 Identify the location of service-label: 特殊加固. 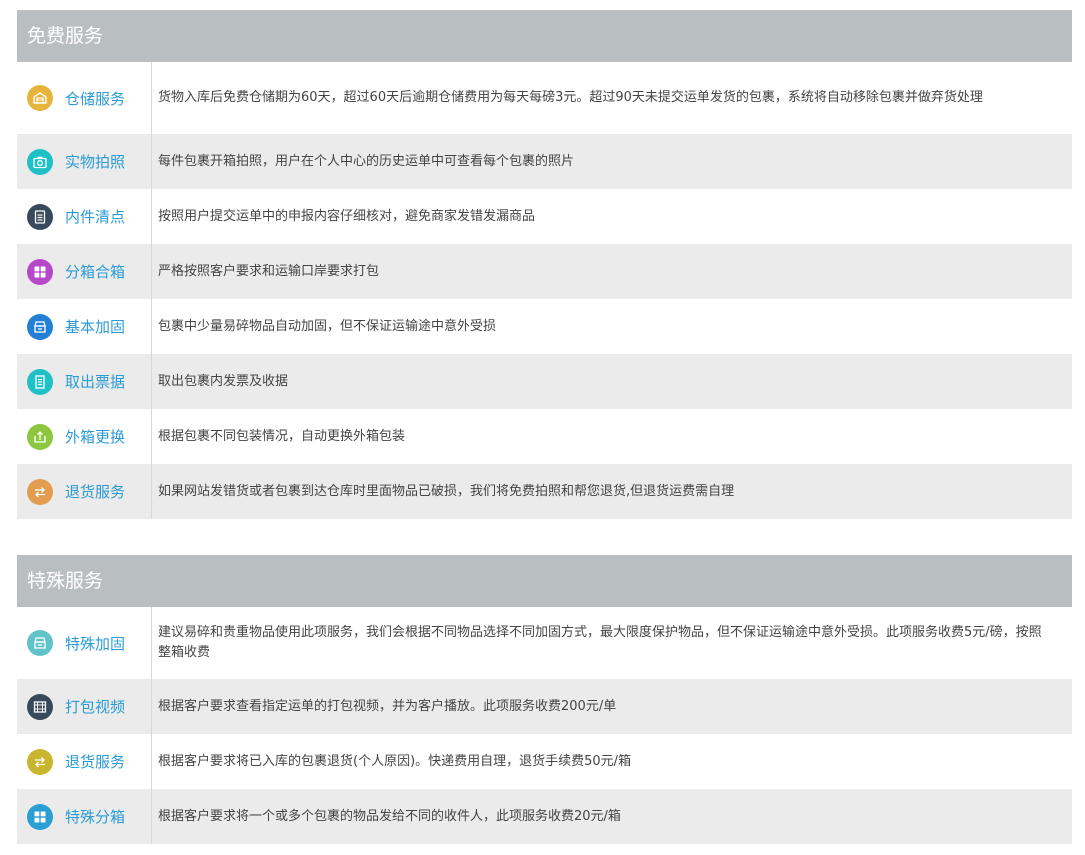
(95, 643).